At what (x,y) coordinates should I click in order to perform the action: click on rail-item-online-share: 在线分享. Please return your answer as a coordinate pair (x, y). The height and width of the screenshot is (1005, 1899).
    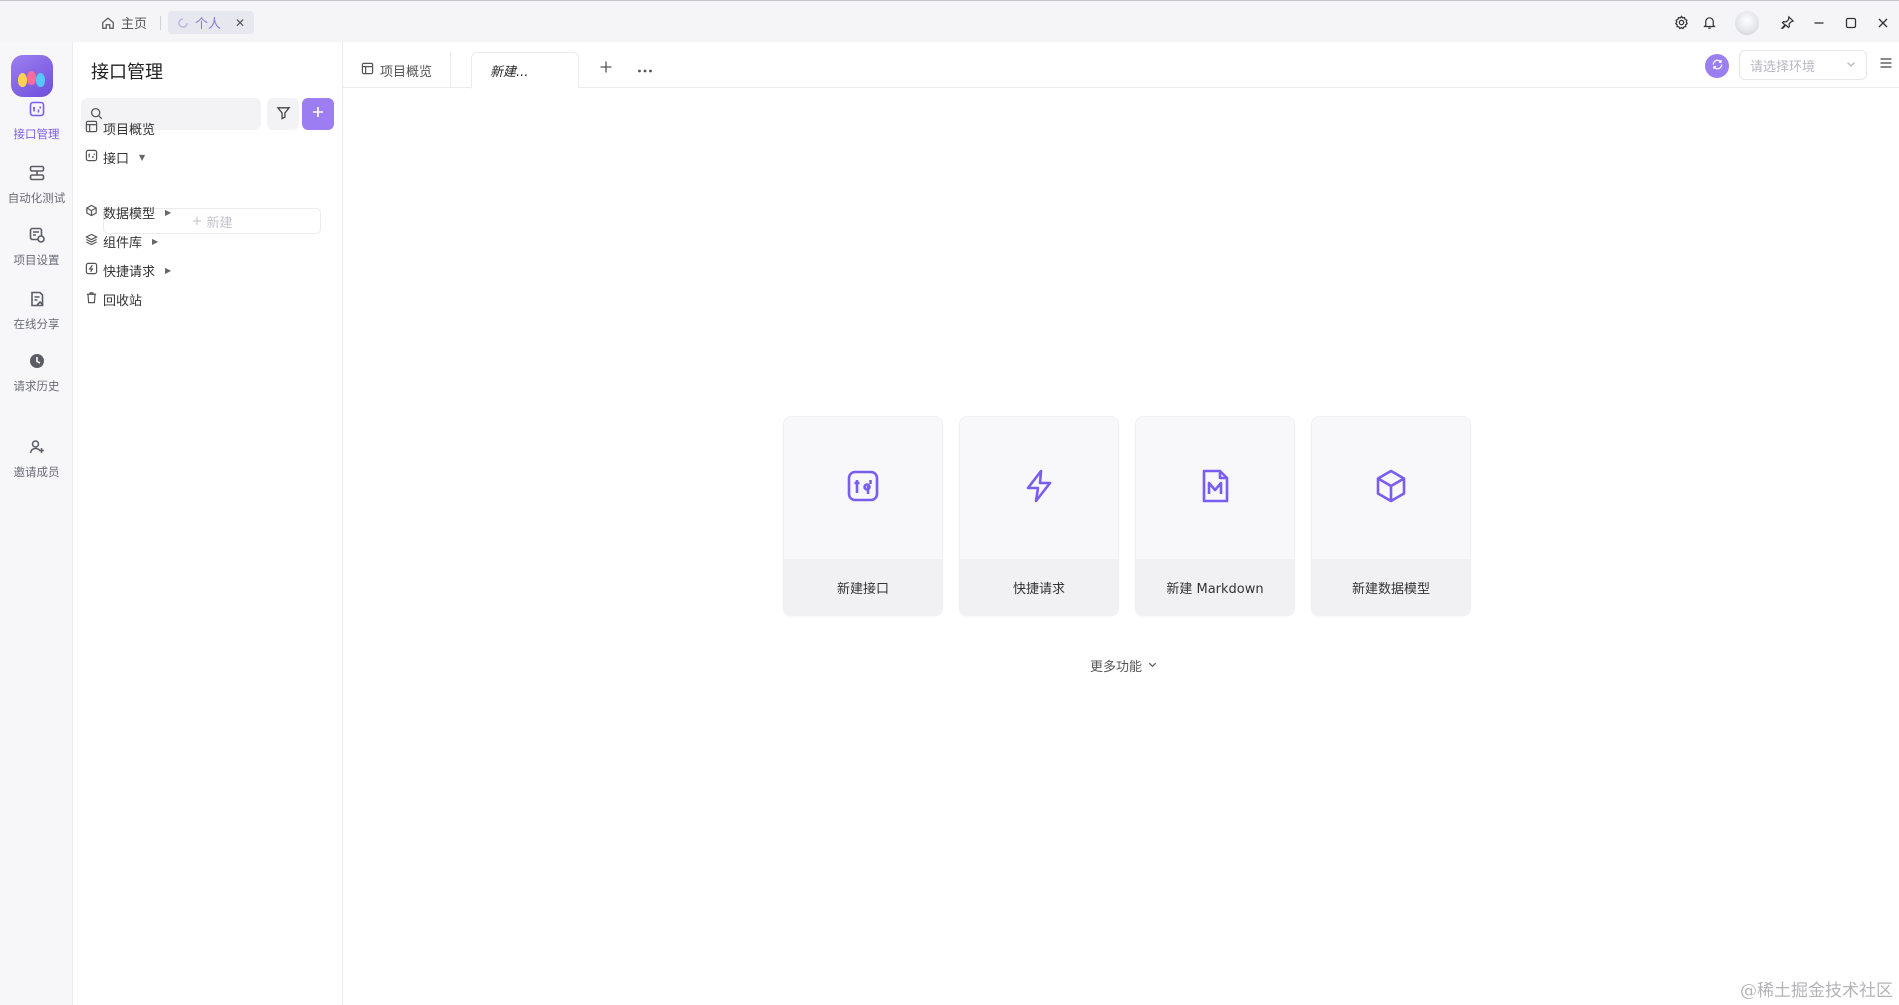
    Looking at the image, I should click on (36, 311).